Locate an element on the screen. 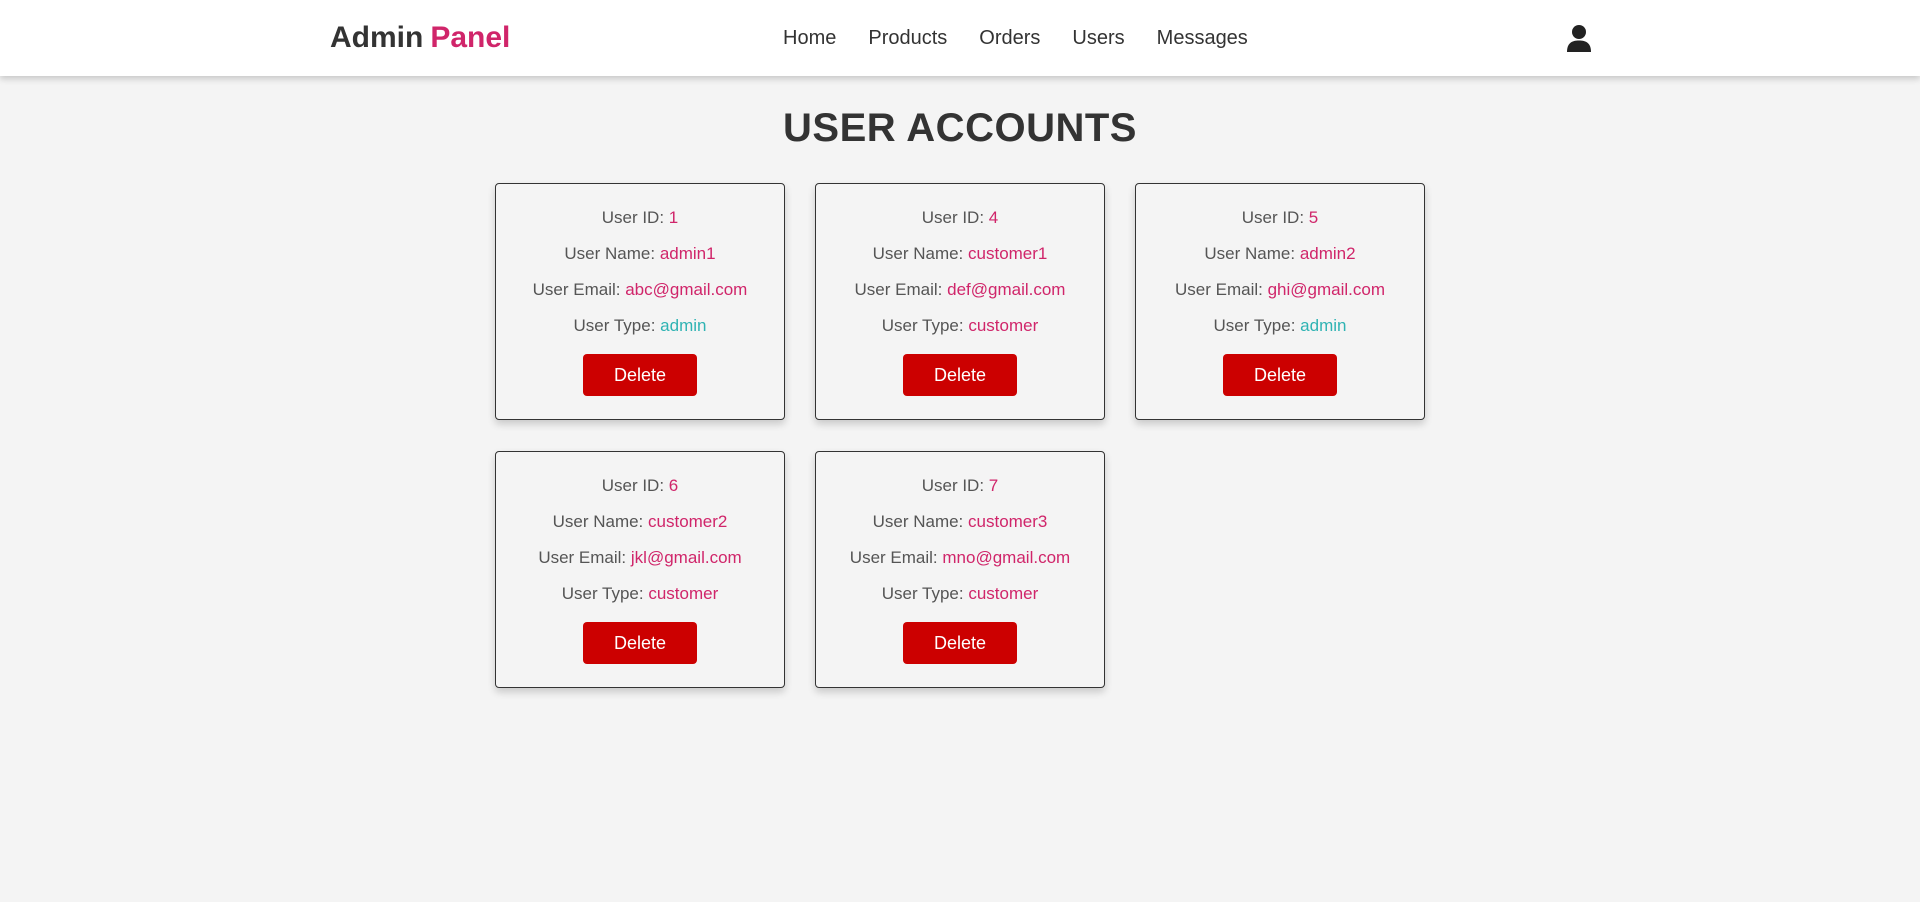  user-id-value: 6 is located at coordinates (673, 485).